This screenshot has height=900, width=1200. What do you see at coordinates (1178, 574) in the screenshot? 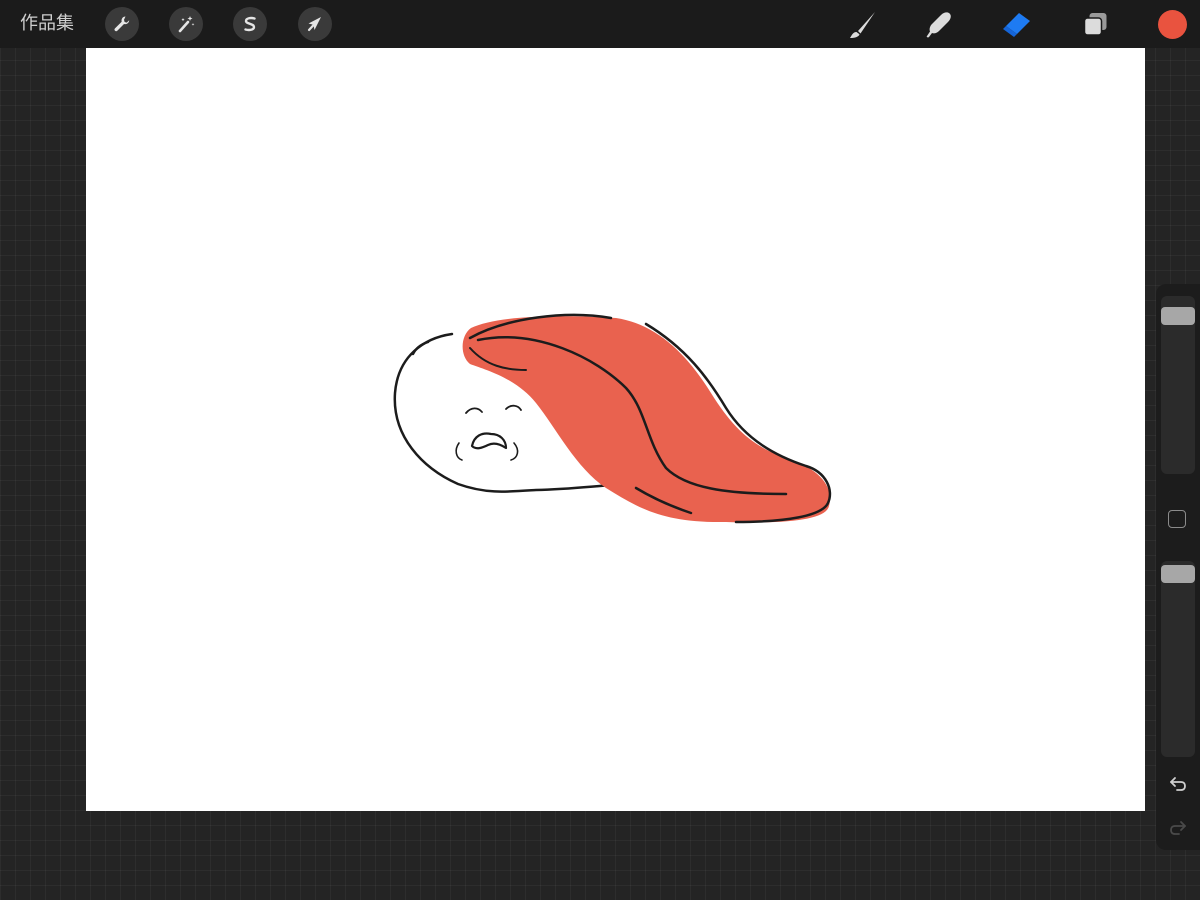
I see `opacity-handle` at bounding box center [1178, 574].